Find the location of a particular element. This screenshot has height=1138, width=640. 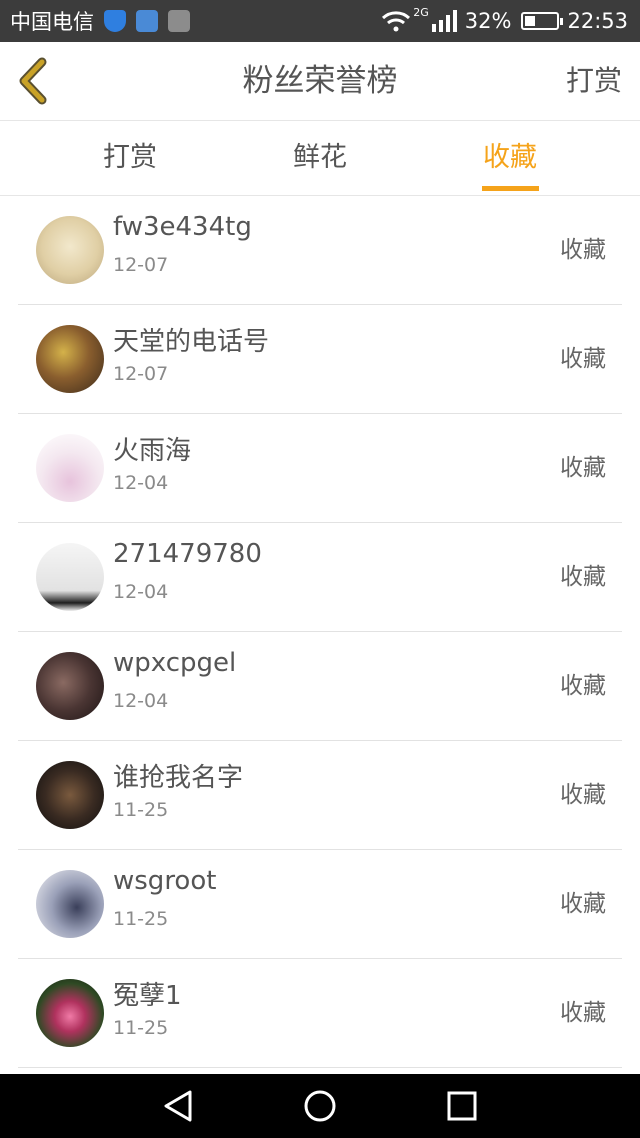

signal-icon is located at coordinates (444, 21).